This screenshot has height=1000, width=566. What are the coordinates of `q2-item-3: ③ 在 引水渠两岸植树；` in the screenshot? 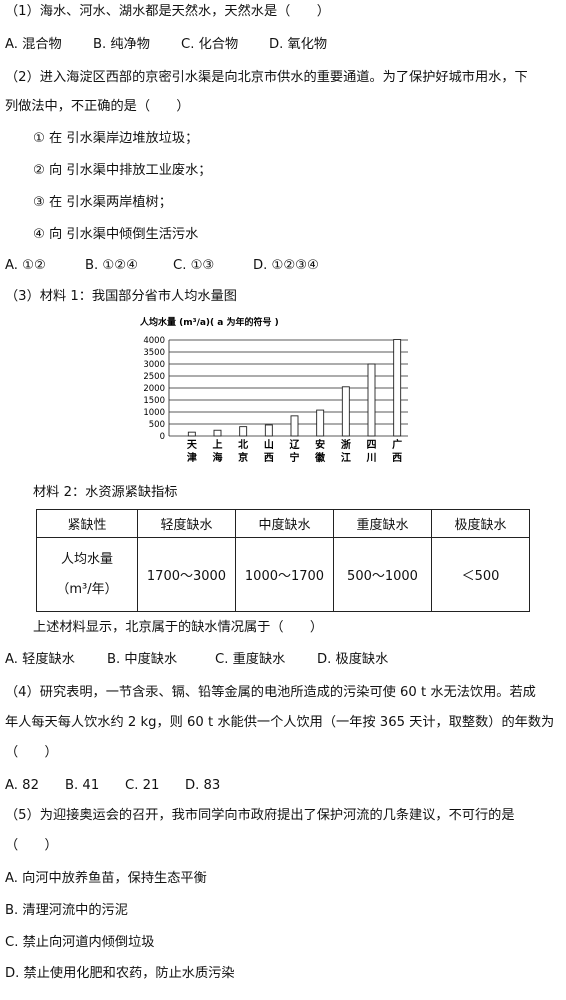 It's located at (102, 202).